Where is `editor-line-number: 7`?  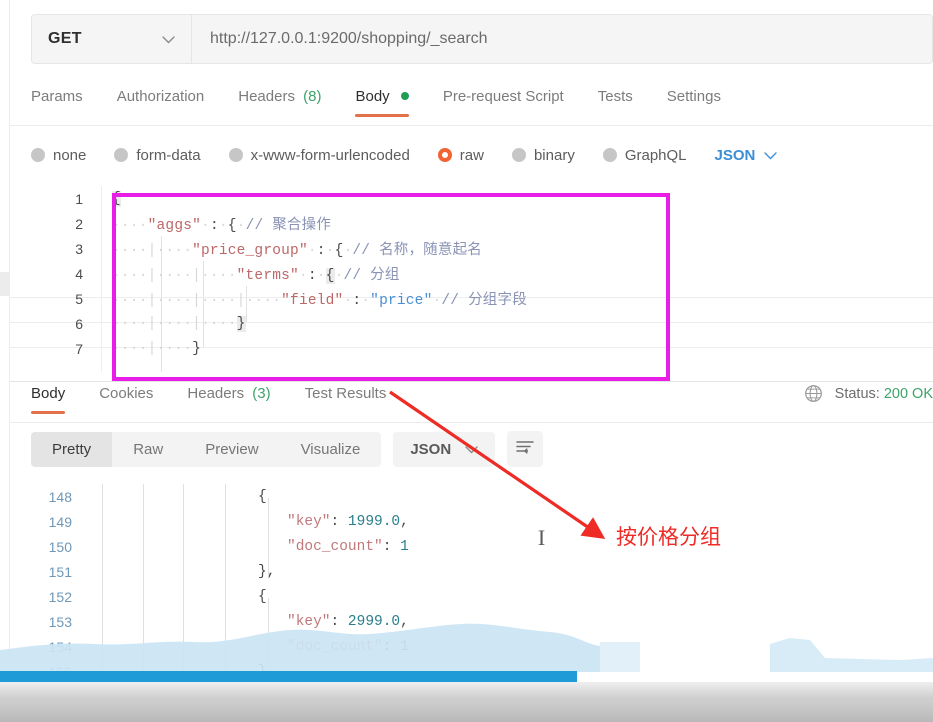
editor-line-number: 7 is located at coordinates (79, 348).